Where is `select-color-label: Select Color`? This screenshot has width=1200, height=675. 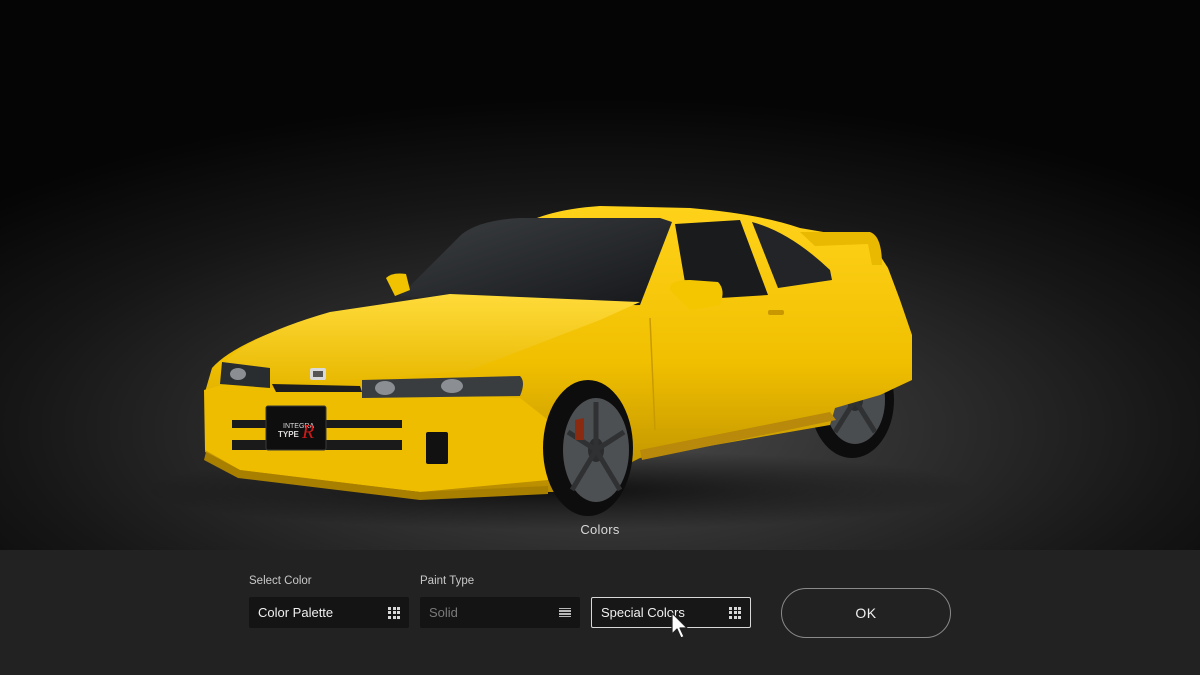 select-color-label: Select Color is located at coordinates (280, 581).